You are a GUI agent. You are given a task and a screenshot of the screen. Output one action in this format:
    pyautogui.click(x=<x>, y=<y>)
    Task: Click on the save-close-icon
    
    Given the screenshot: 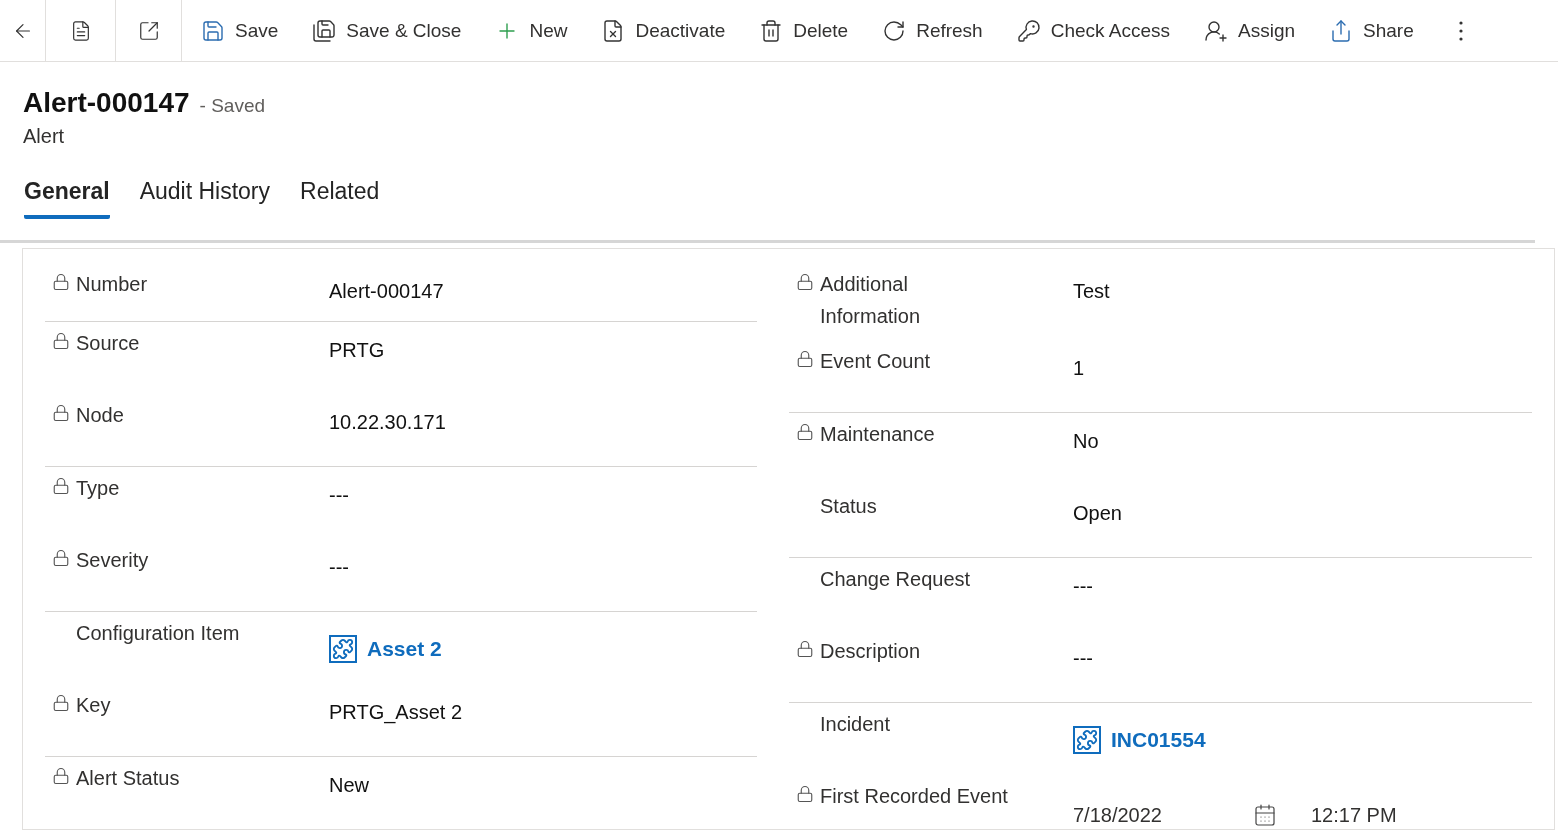 What is the action you would take?
    pyautogui.click(x=324, y=30)
    